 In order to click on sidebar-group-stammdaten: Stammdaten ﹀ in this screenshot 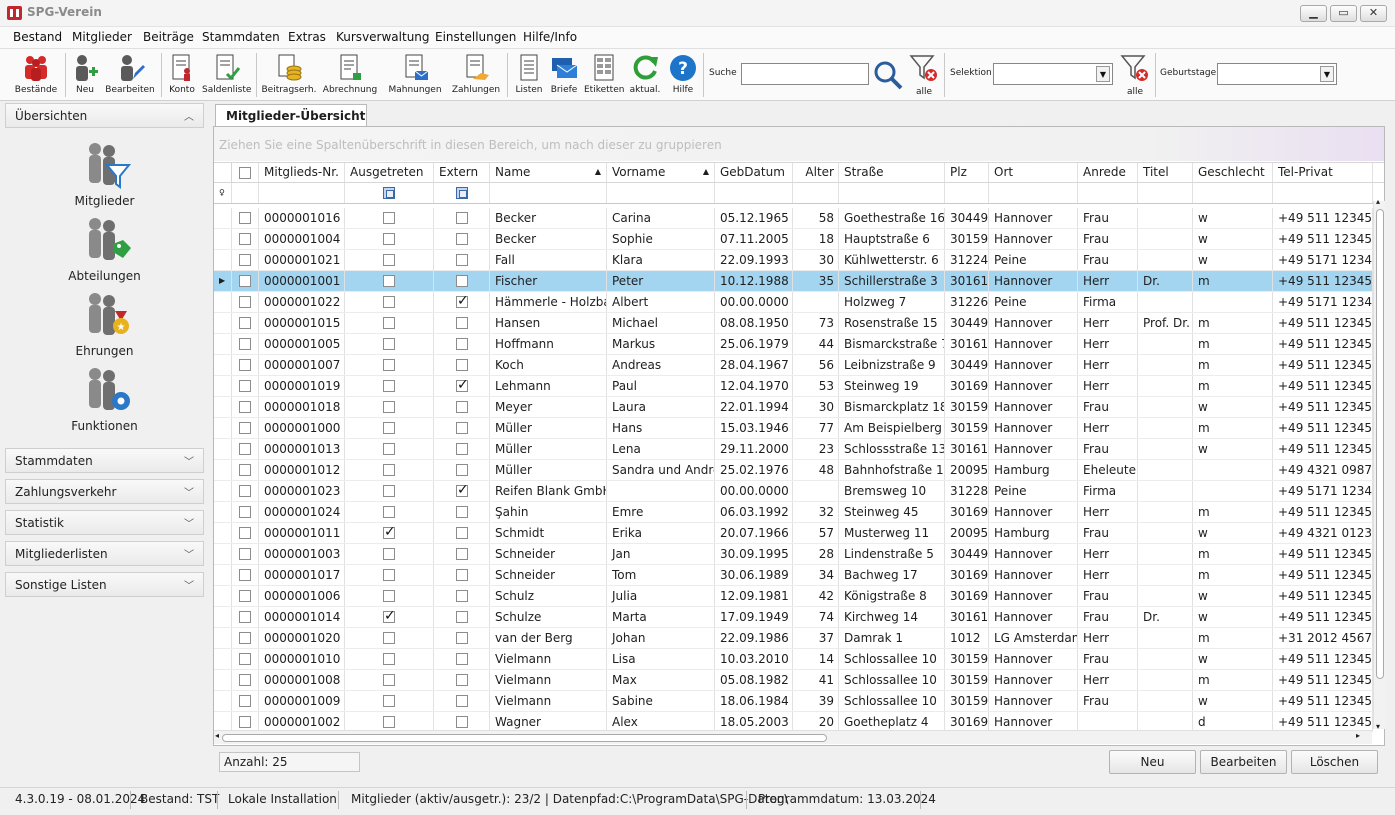, I will do `click(104, 460)`.